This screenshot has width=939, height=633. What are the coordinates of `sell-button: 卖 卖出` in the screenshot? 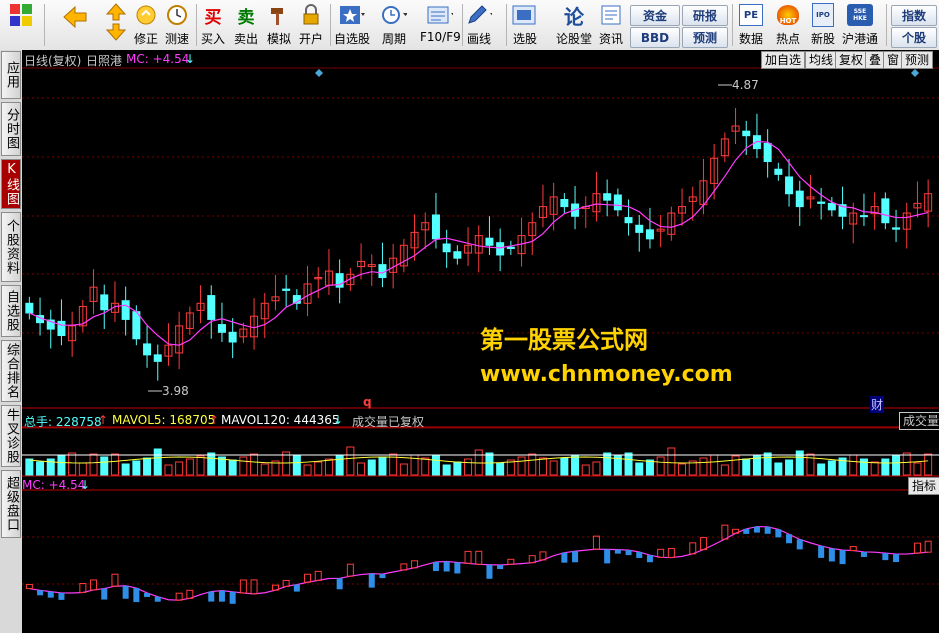 It's located at (246, 25).